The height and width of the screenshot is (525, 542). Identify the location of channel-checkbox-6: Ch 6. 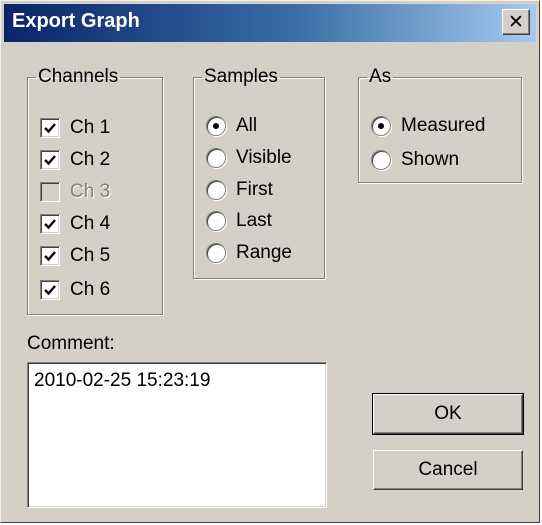
(75, 290).